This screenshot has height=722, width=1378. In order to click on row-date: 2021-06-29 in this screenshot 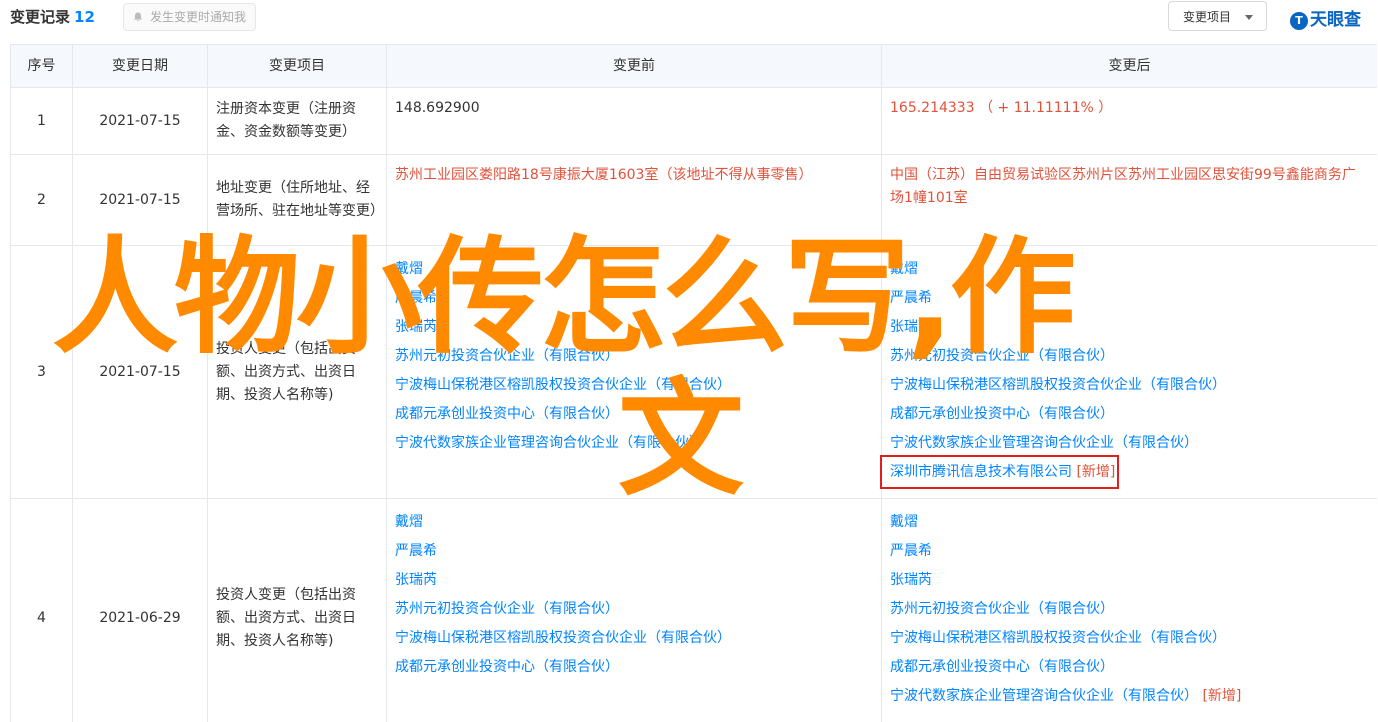, I will do `click(140, 610)`.